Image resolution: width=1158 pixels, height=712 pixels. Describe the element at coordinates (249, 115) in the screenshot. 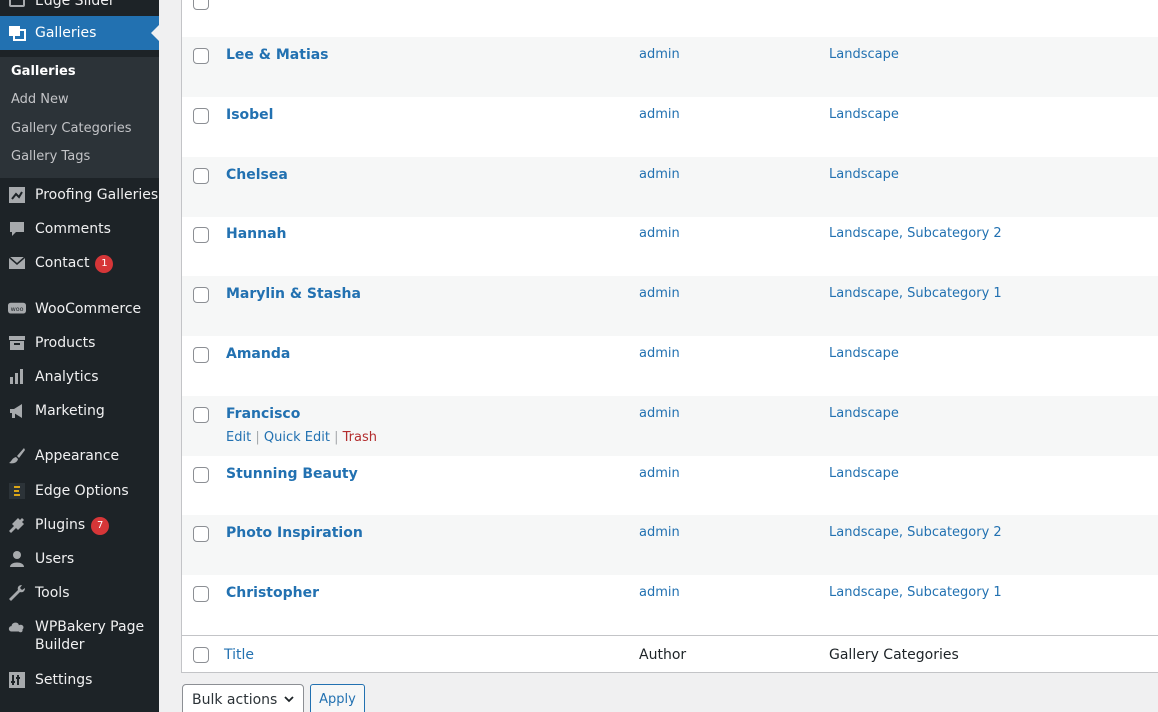

I see `row-title-link: Isobel` at that location.